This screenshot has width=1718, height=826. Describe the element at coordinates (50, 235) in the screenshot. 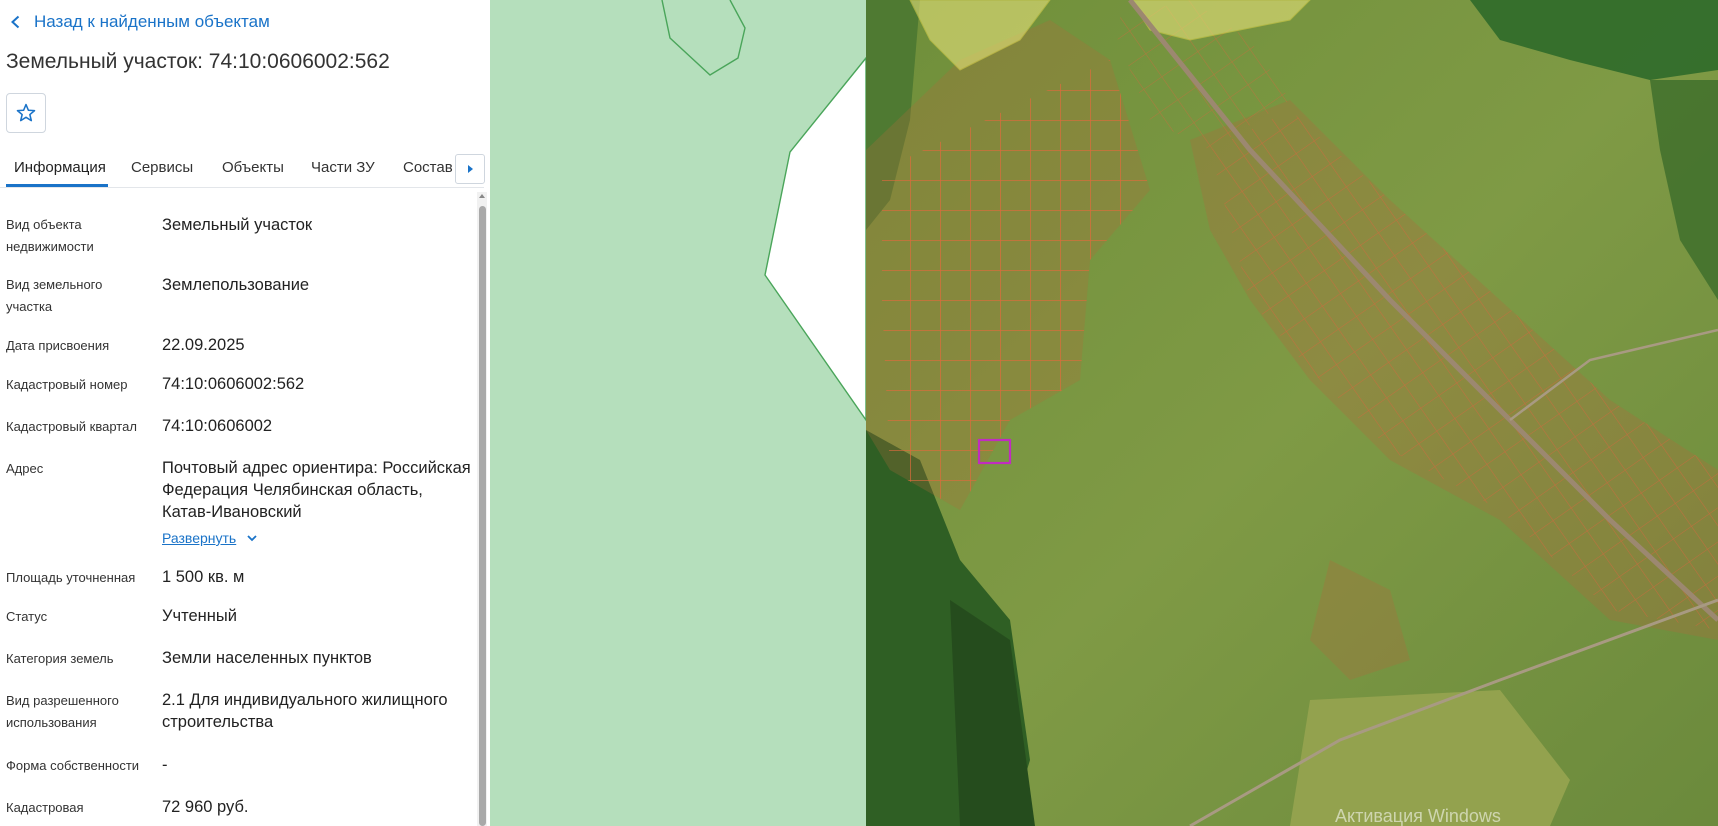

I see `property-label: Вид объекта недвижимости` at that location.